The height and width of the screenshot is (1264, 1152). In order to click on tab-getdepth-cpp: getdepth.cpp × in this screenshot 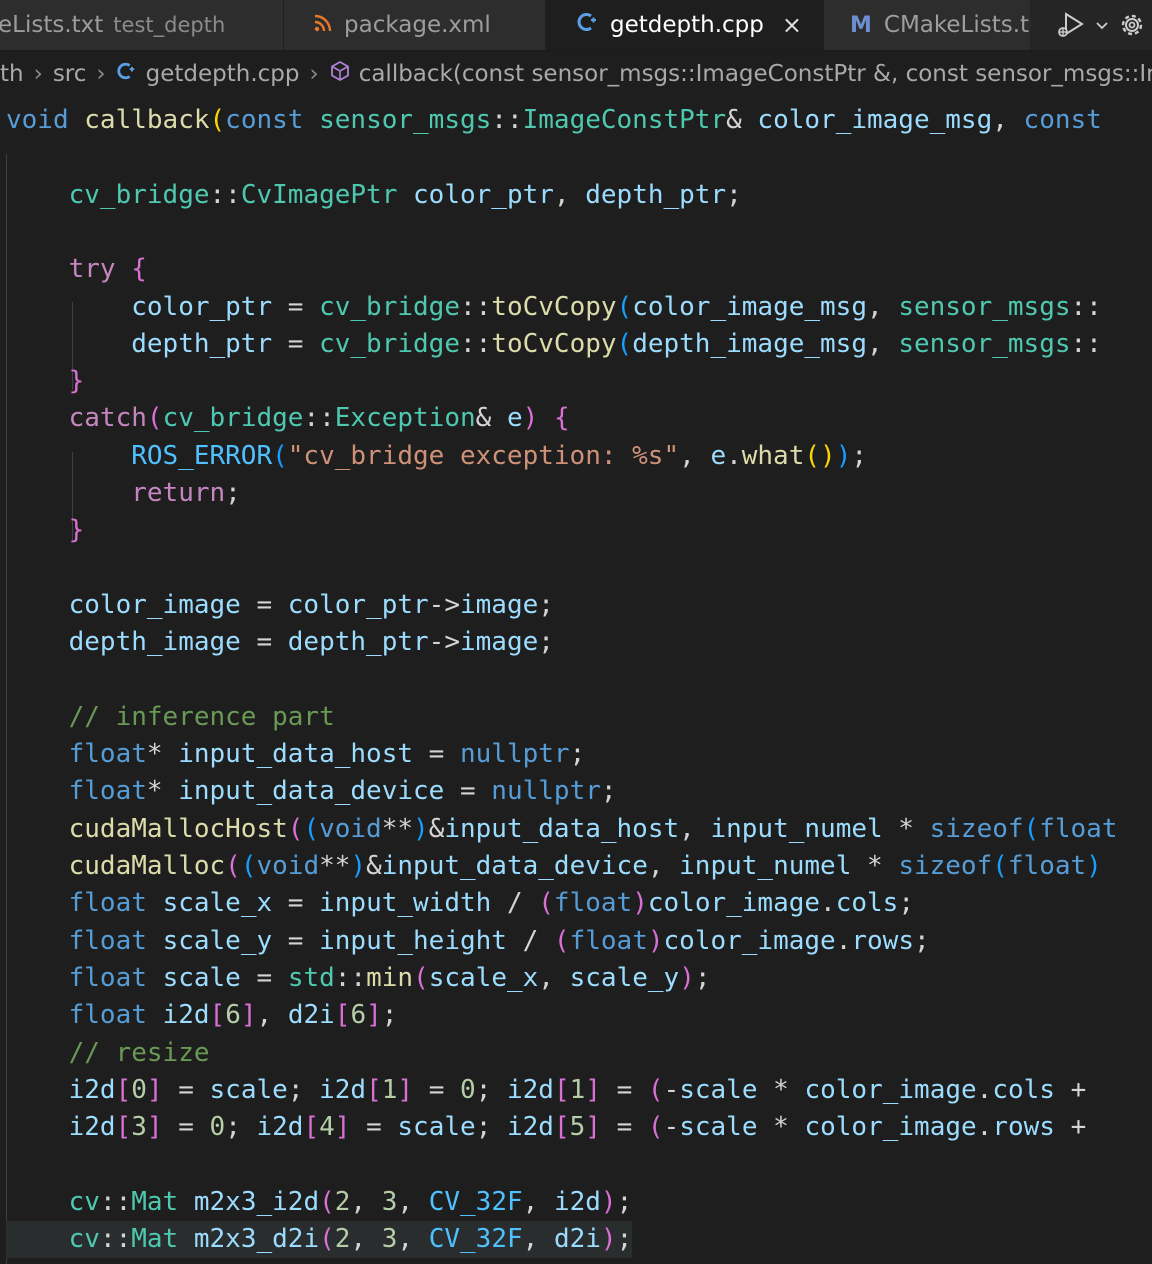, I will do `click(685, 25)`.